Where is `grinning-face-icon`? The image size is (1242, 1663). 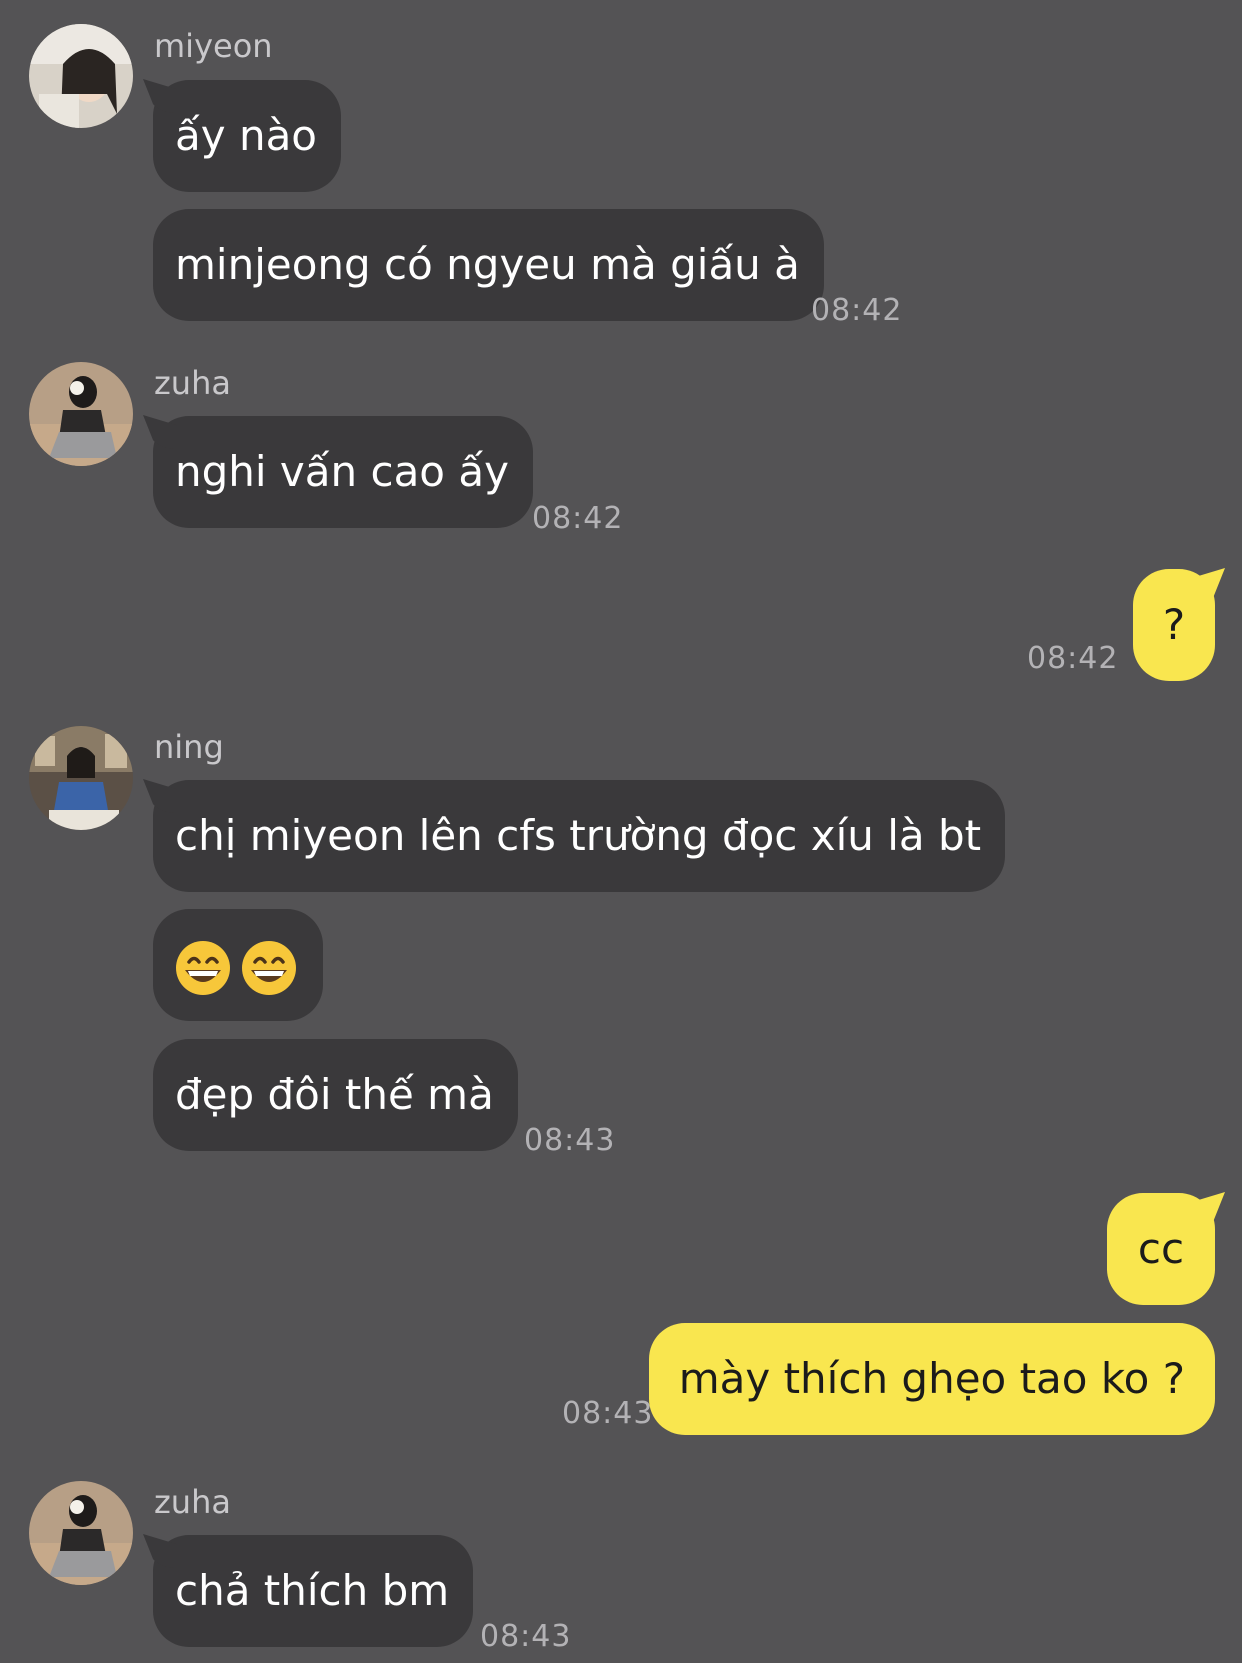
grinning-face-icon is located at coordinates (236, 967).